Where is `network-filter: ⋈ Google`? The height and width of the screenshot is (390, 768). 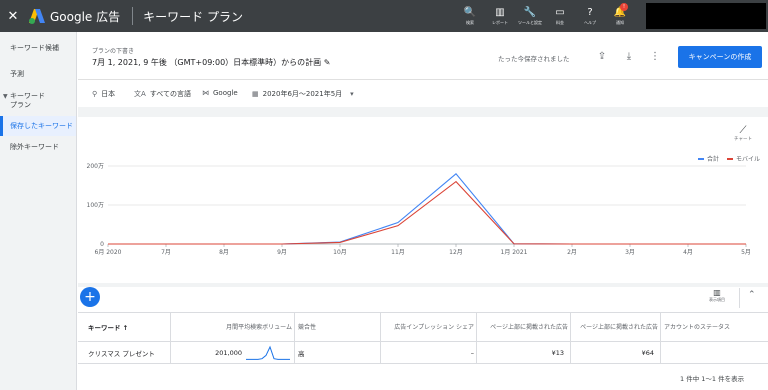 network-filter: ⋈ Google is located at coordinates (220, 93).